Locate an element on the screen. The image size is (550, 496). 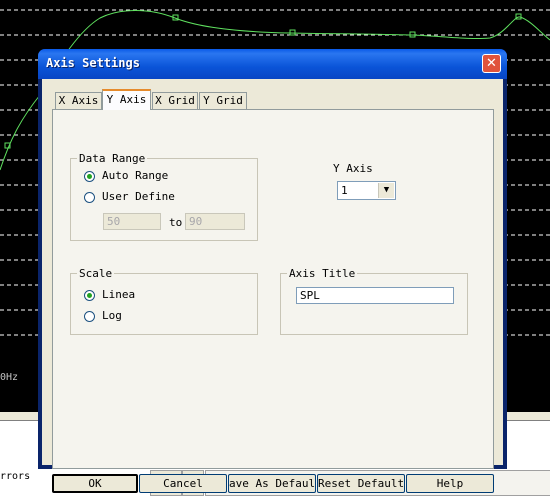
axis-title-group: Axis Title SPL is located at coordinates (374, 301).